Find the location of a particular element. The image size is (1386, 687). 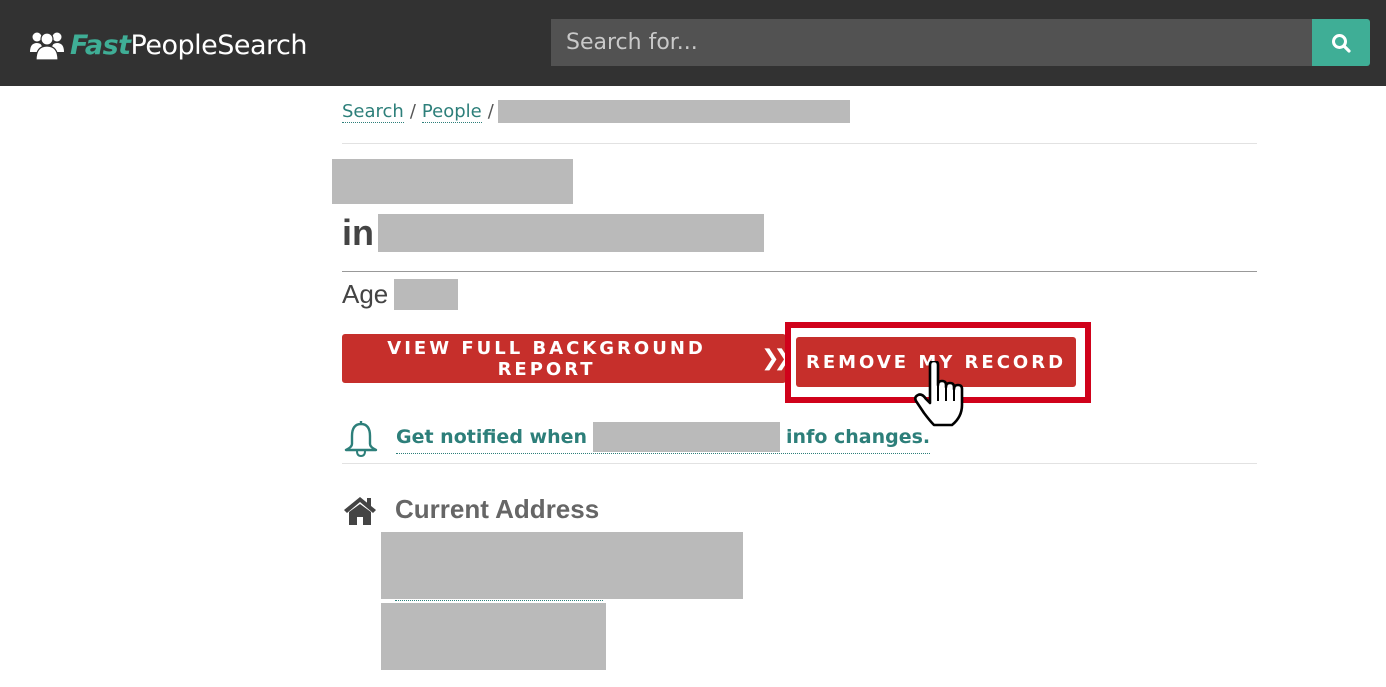

logo-text-fast: Fast is located at coordinates (100, 45).